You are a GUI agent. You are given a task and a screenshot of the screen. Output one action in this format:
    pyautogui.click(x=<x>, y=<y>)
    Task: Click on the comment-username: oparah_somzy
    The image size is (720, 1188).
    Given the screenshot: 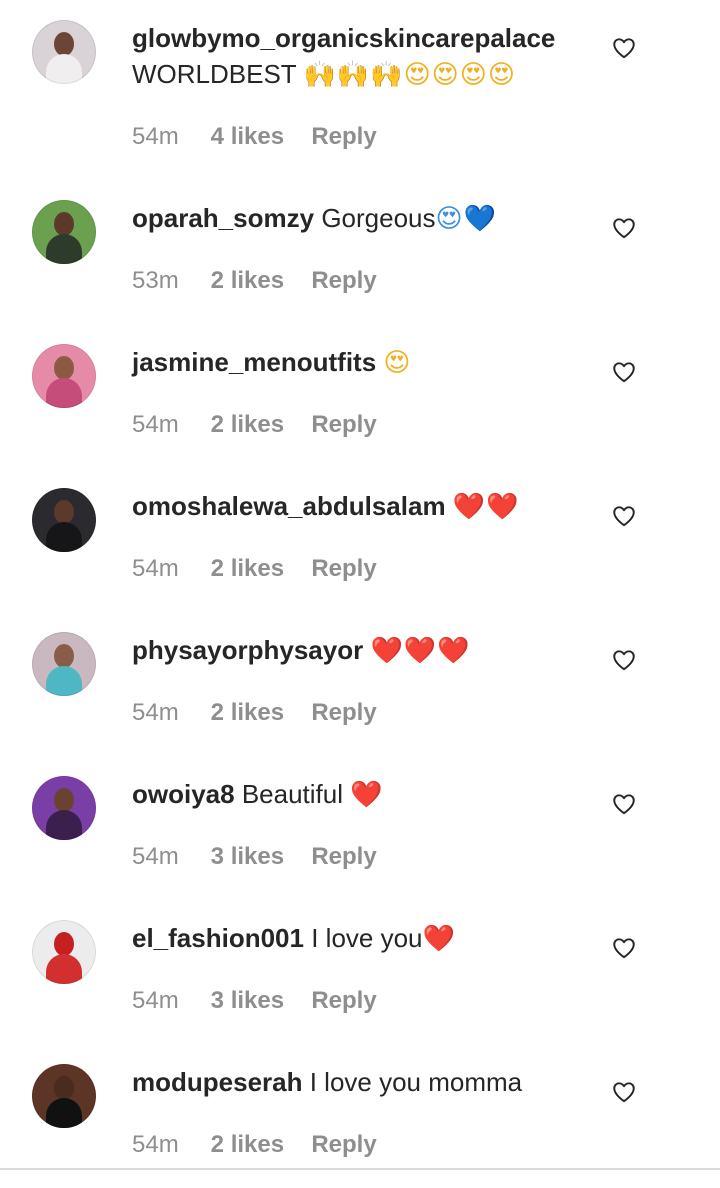 What is the action you would take?
    pyautogui.click(x=223, y=218)
    